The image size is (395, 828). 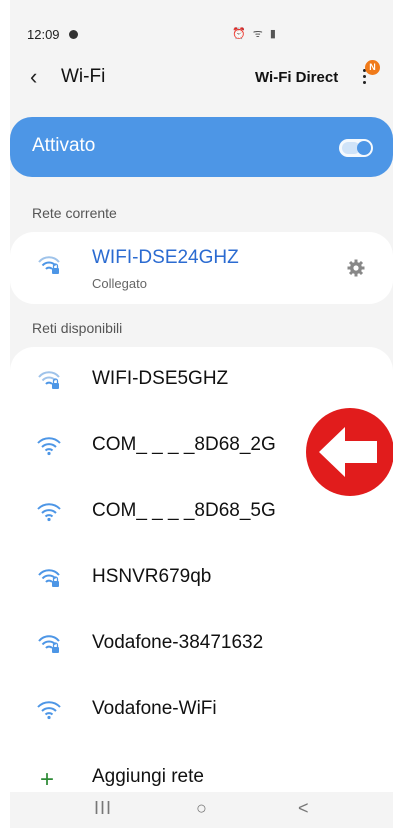 What do you see at coordinates (201, 30) in the screenshot?
I see `status-bar: 12:09 ⏰ ᯤ ▮` at bounding box center [201, 30].